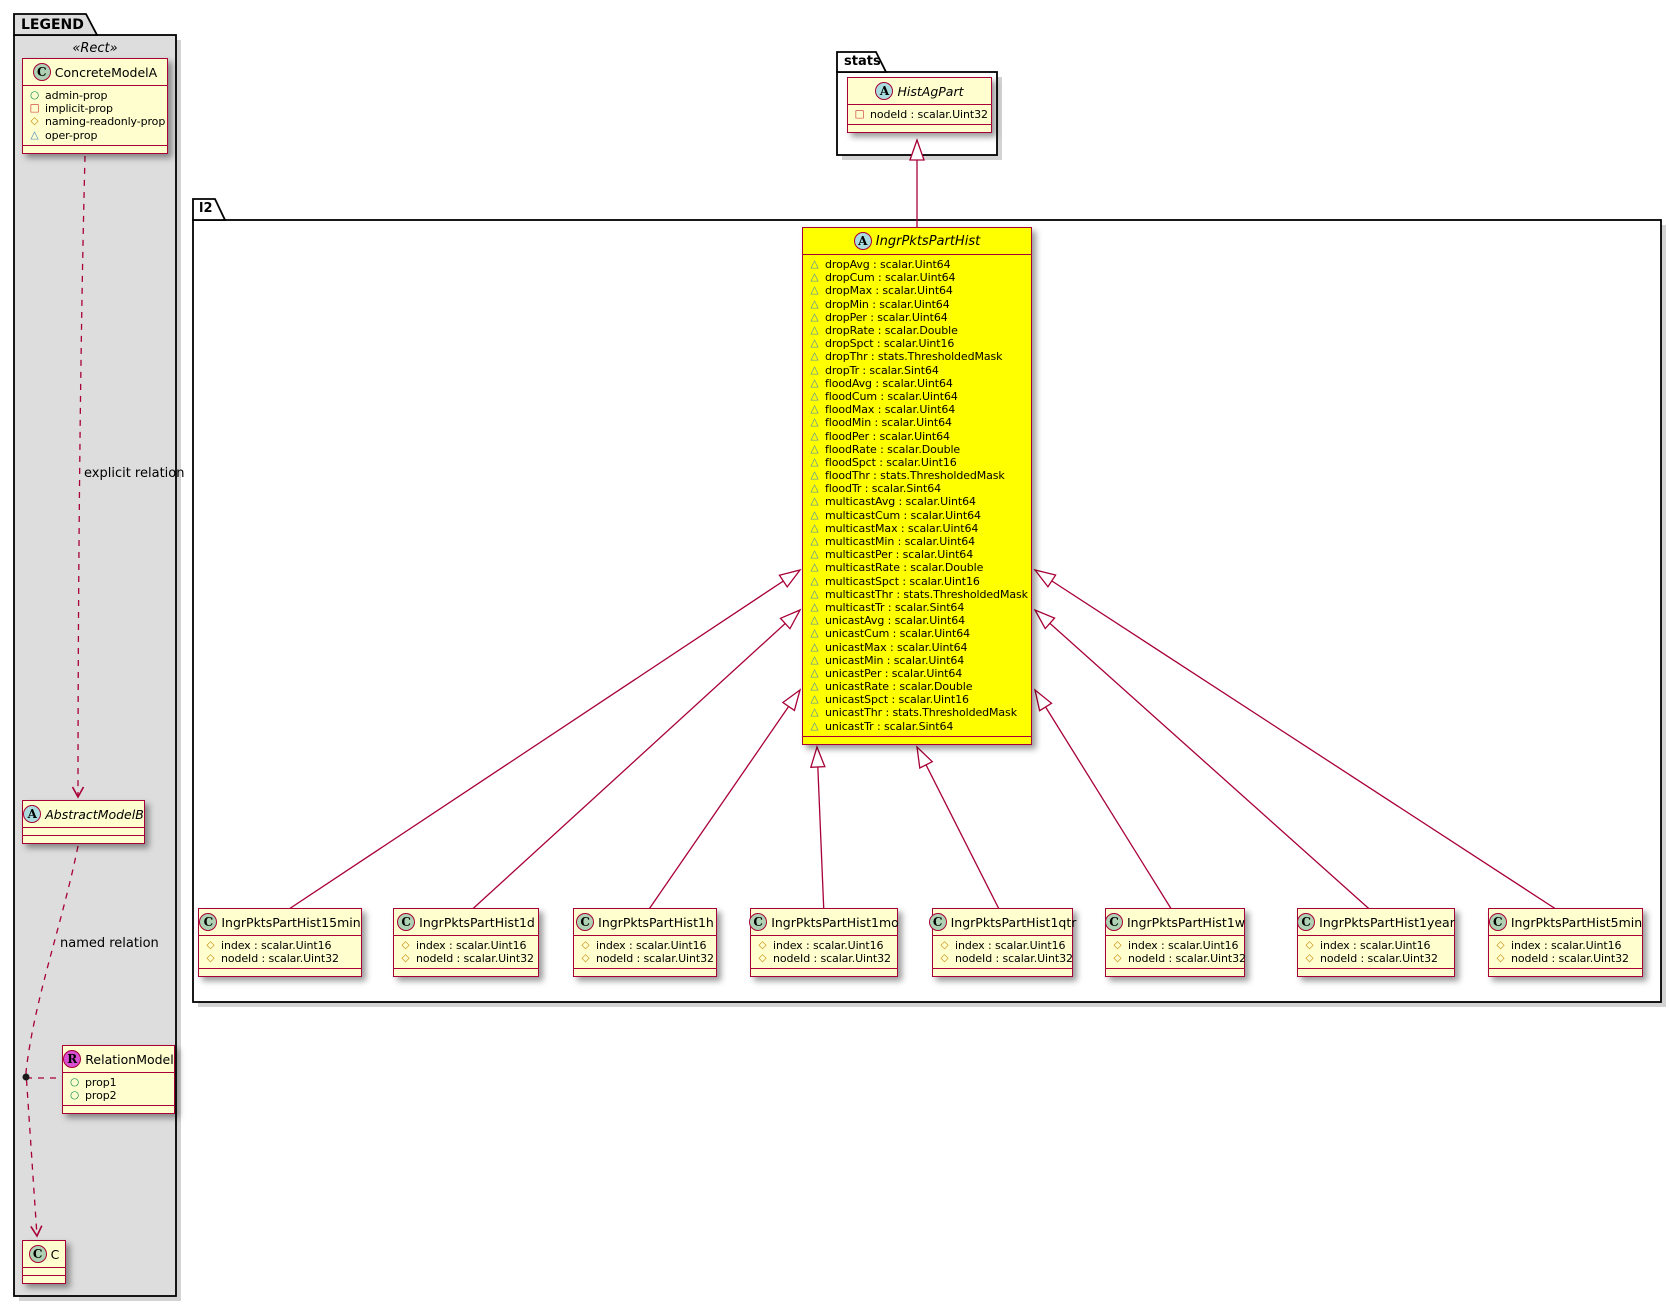 The height and width of the screenshot is (1308, 1669). I want to click on attribute-row: unicastTr : scalar.Sint64, so click(917, 726).